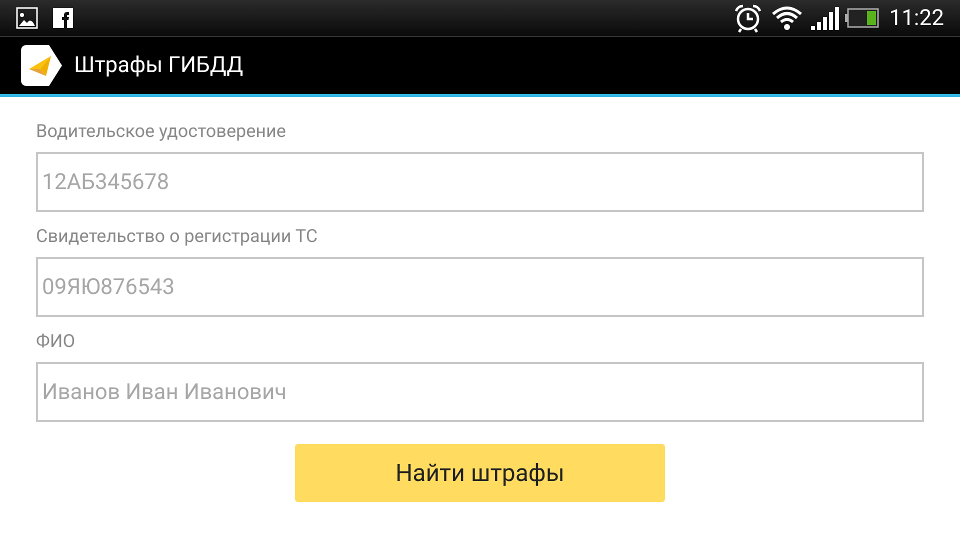 This screenshot has width=960, height=540. I want to click on input-field: Иванов Иван Иванович, so click(480, 392).